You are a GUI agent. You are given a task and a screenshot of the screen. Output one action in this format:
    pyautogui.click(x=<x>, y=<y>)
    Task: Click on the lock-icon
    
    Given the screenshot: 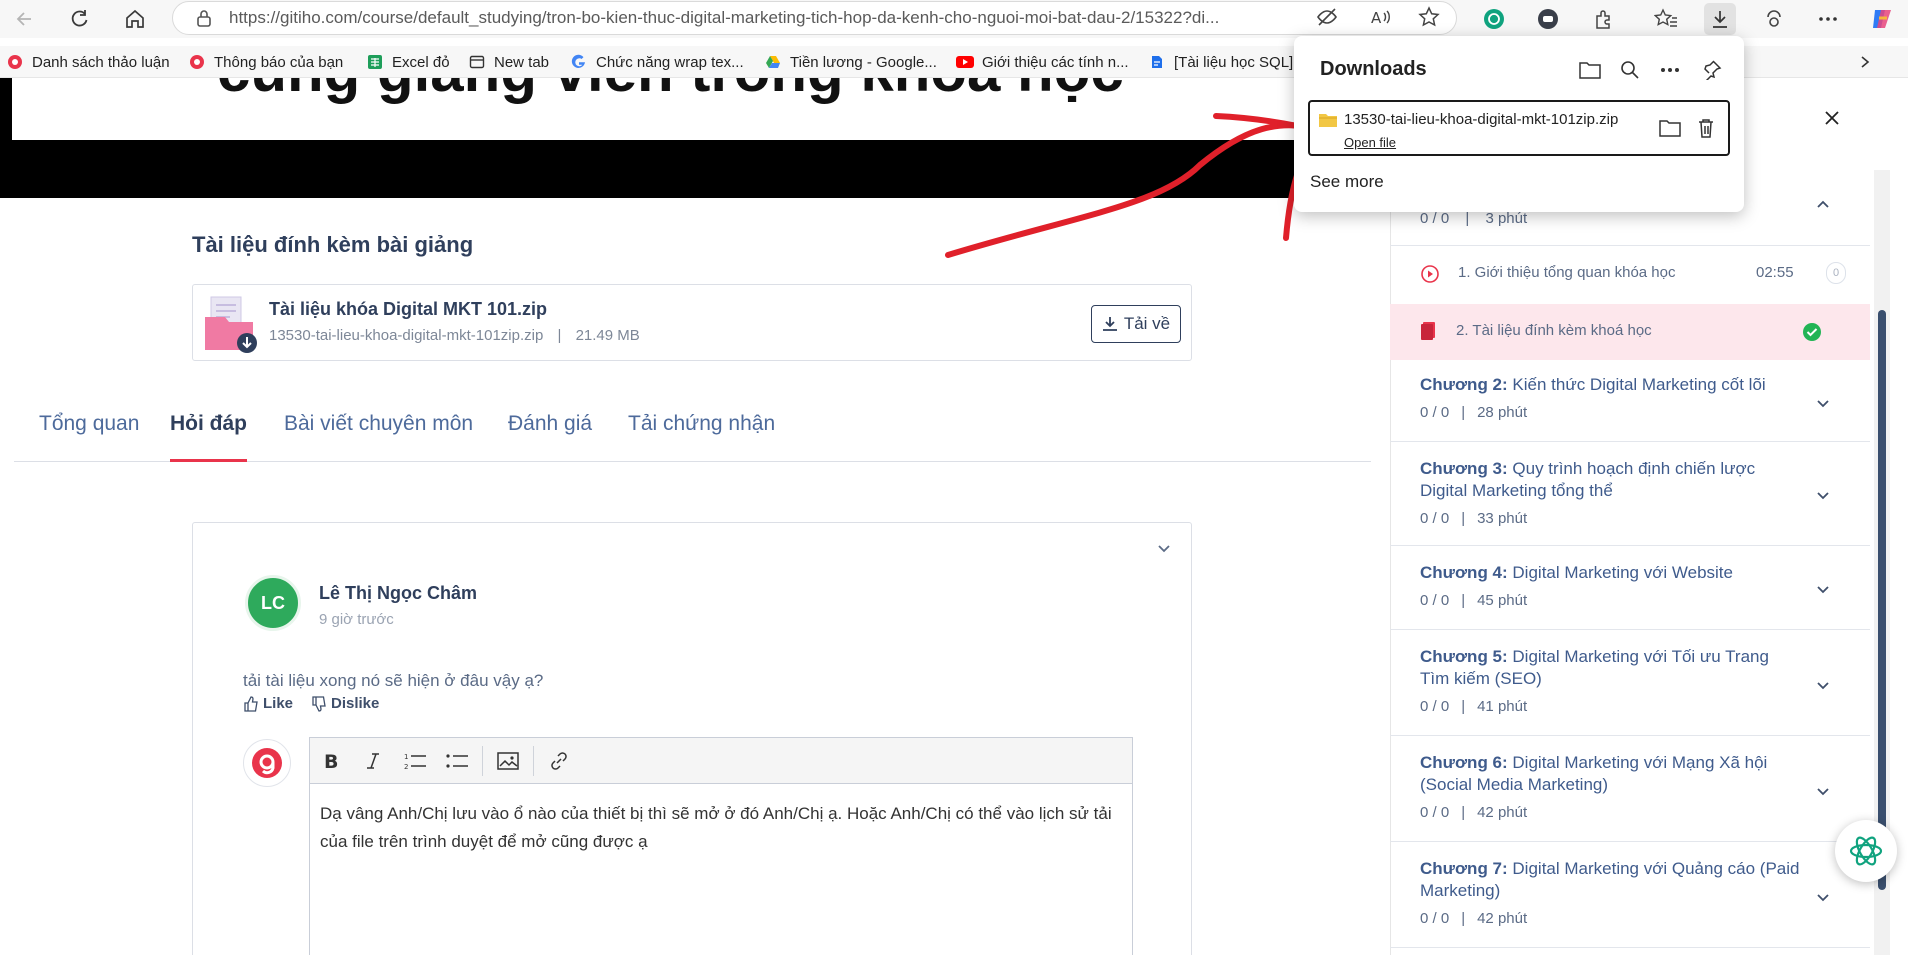 What is the action you would take?
    pyautogui.click(x=204, y=18)
    